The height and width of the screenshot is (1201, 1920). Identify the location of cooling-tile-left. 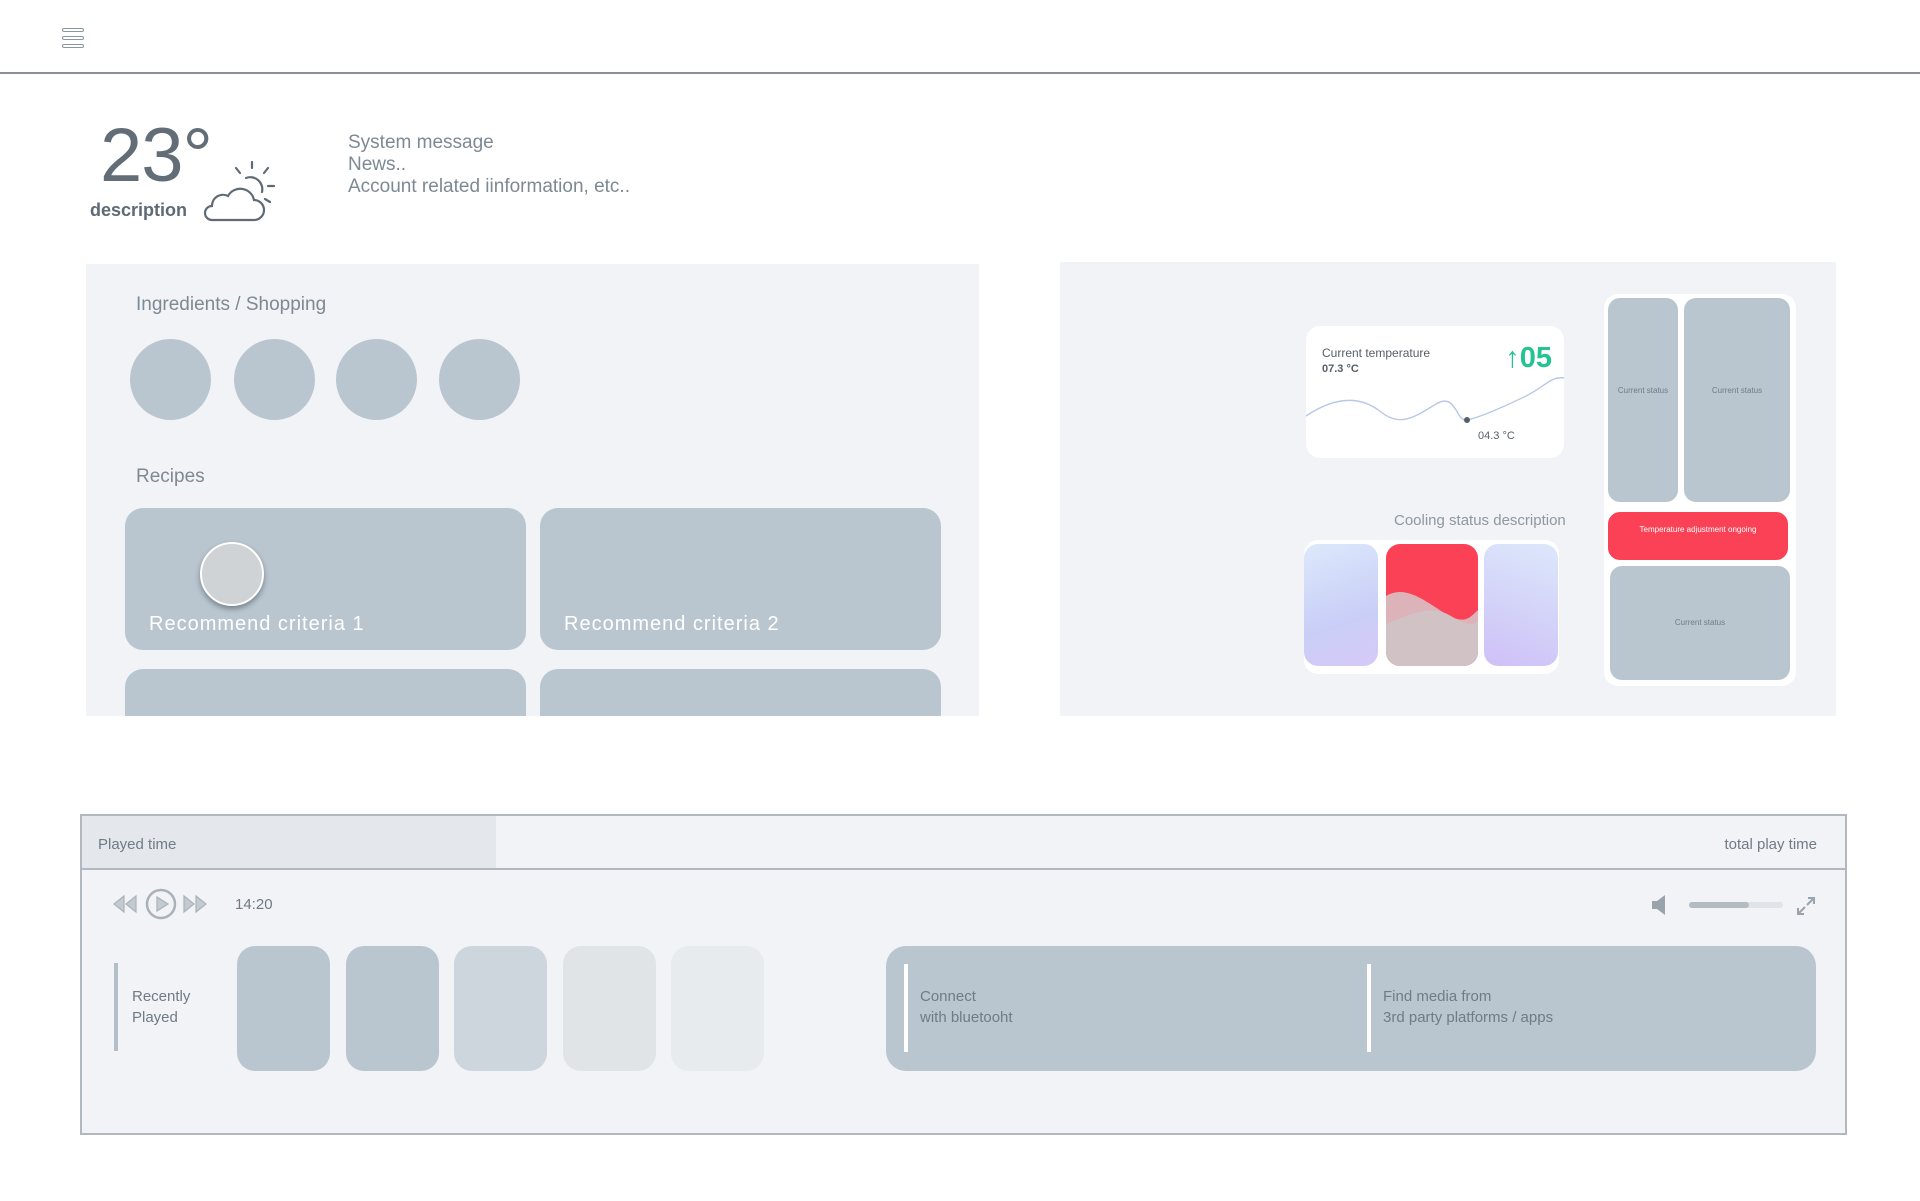
(1341, 605).